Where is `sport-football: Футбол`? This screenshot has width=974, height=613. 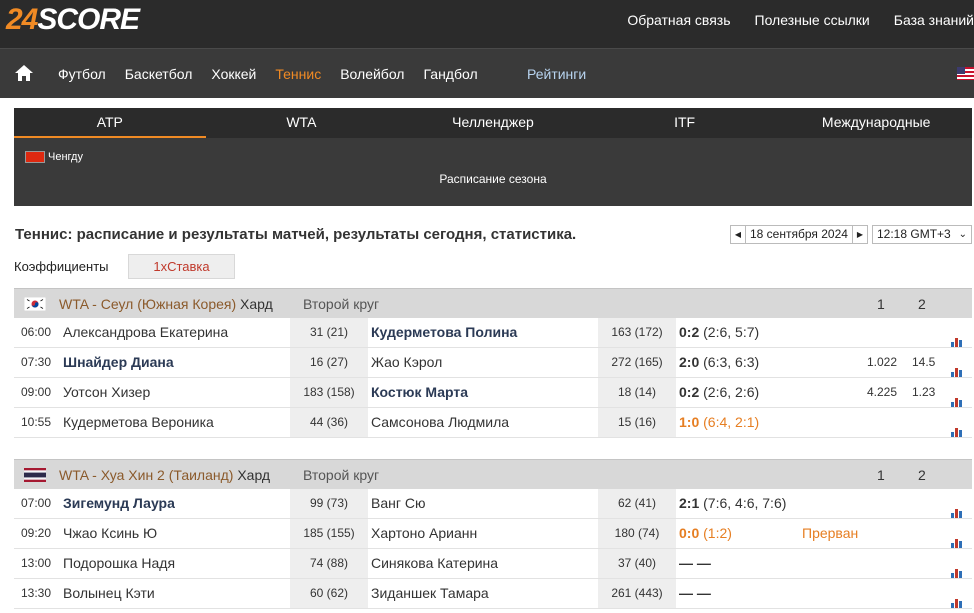
sport-football: Футбол is located at coordinates (82, 74).